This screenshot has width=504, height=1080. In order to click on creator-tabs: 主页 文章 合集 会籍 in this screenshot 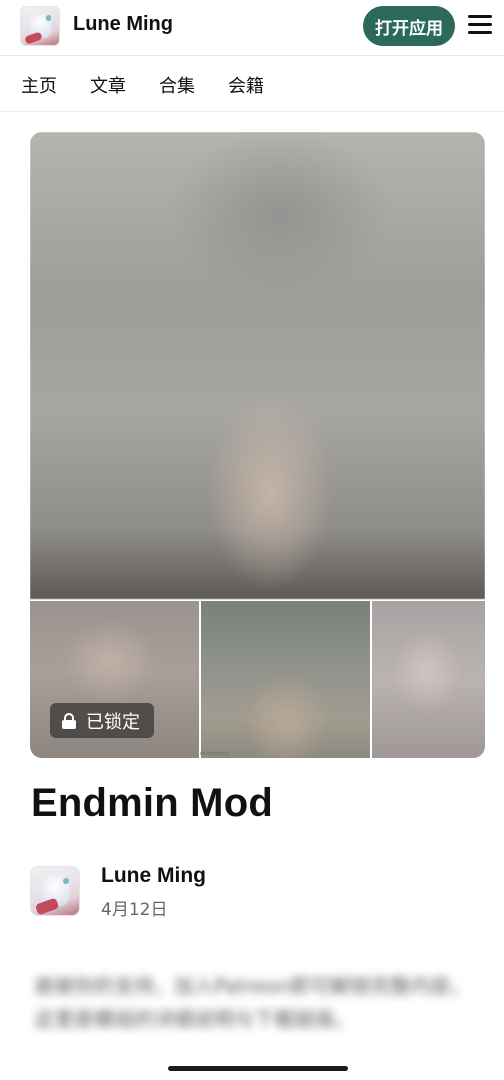, I will do `click(252, 84)`.